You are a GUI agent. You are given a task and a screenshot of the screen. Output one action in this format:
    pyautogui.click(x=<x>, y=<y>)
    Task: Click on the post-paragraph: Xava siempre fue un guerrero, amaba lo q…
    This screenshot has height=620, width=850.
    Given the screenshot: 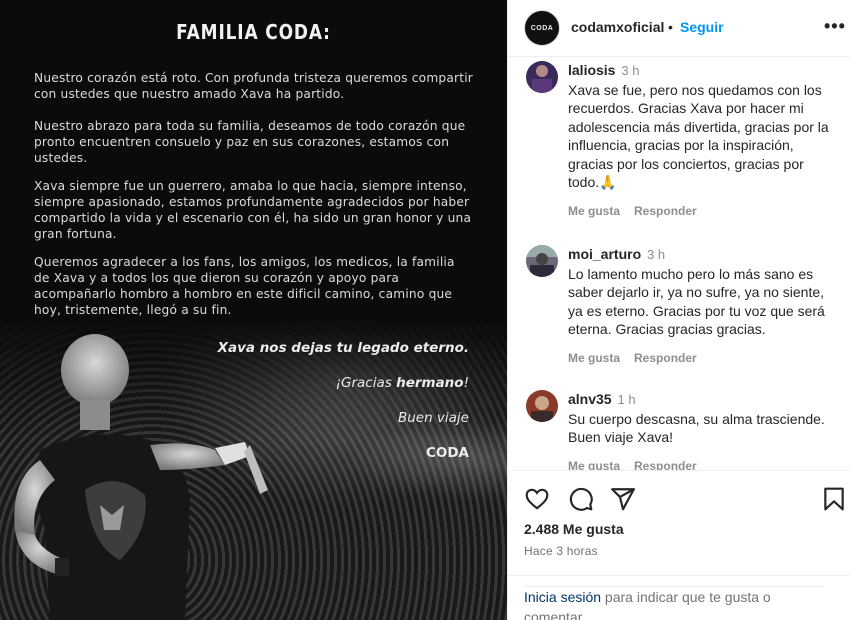 What is the action you would take?
    pyautogui.click(x=253, y=210)
    